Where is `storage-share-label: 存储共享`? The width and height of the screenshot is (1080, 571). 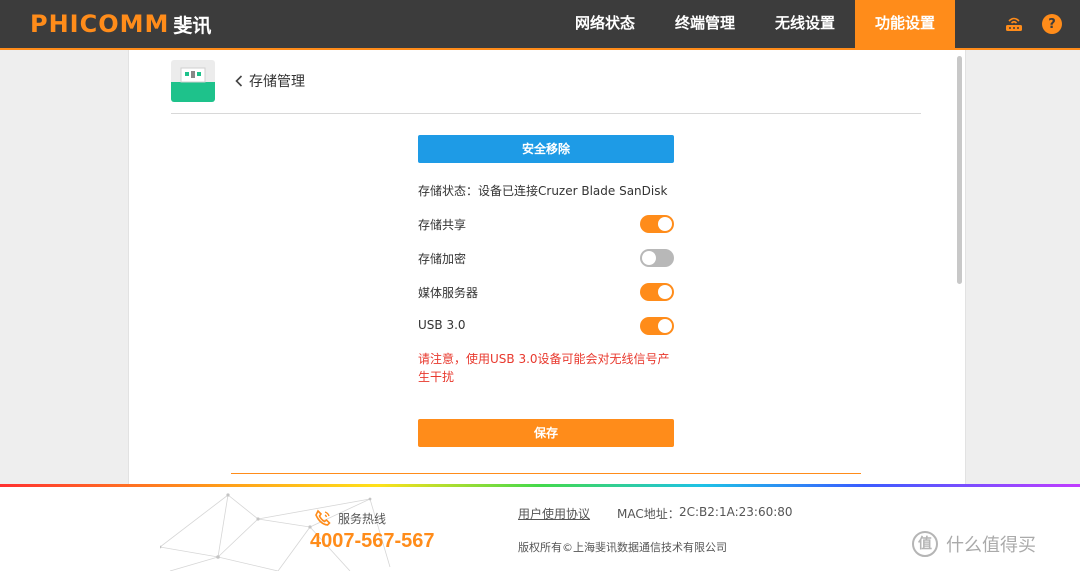
storage-share-label: 存储共享 is located at coordinates (442, 225).